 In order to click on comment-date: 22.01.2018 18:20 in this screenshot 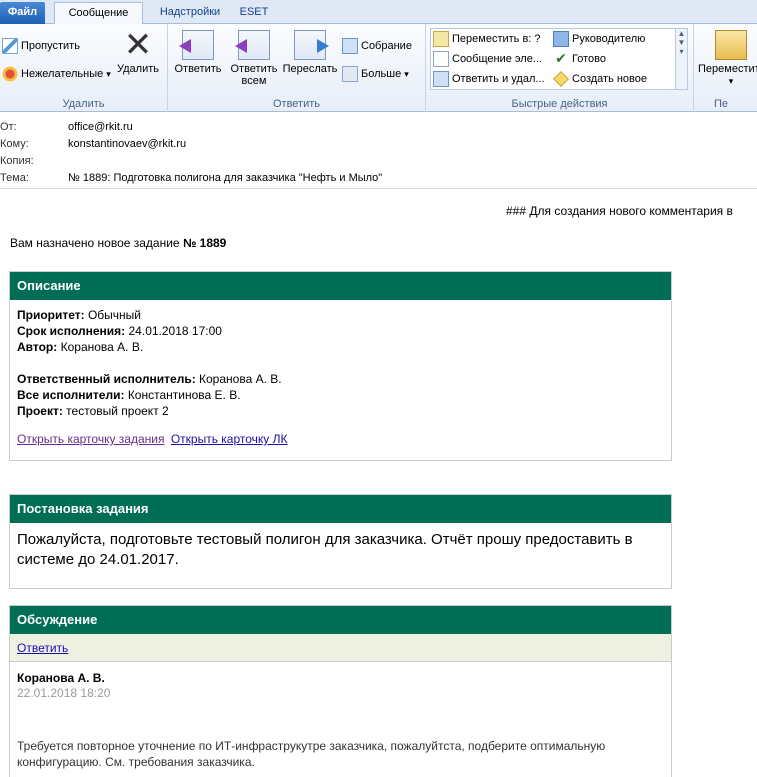, I will do `click(64, 693)`.